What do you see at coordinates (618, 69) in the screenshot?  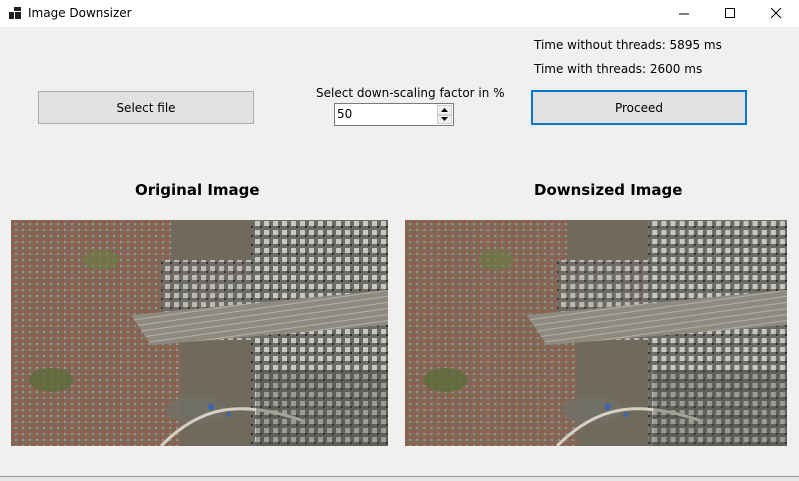 I see `time-with-threads: Time with threads: 2600 ms` at bounding box center [618, 69].